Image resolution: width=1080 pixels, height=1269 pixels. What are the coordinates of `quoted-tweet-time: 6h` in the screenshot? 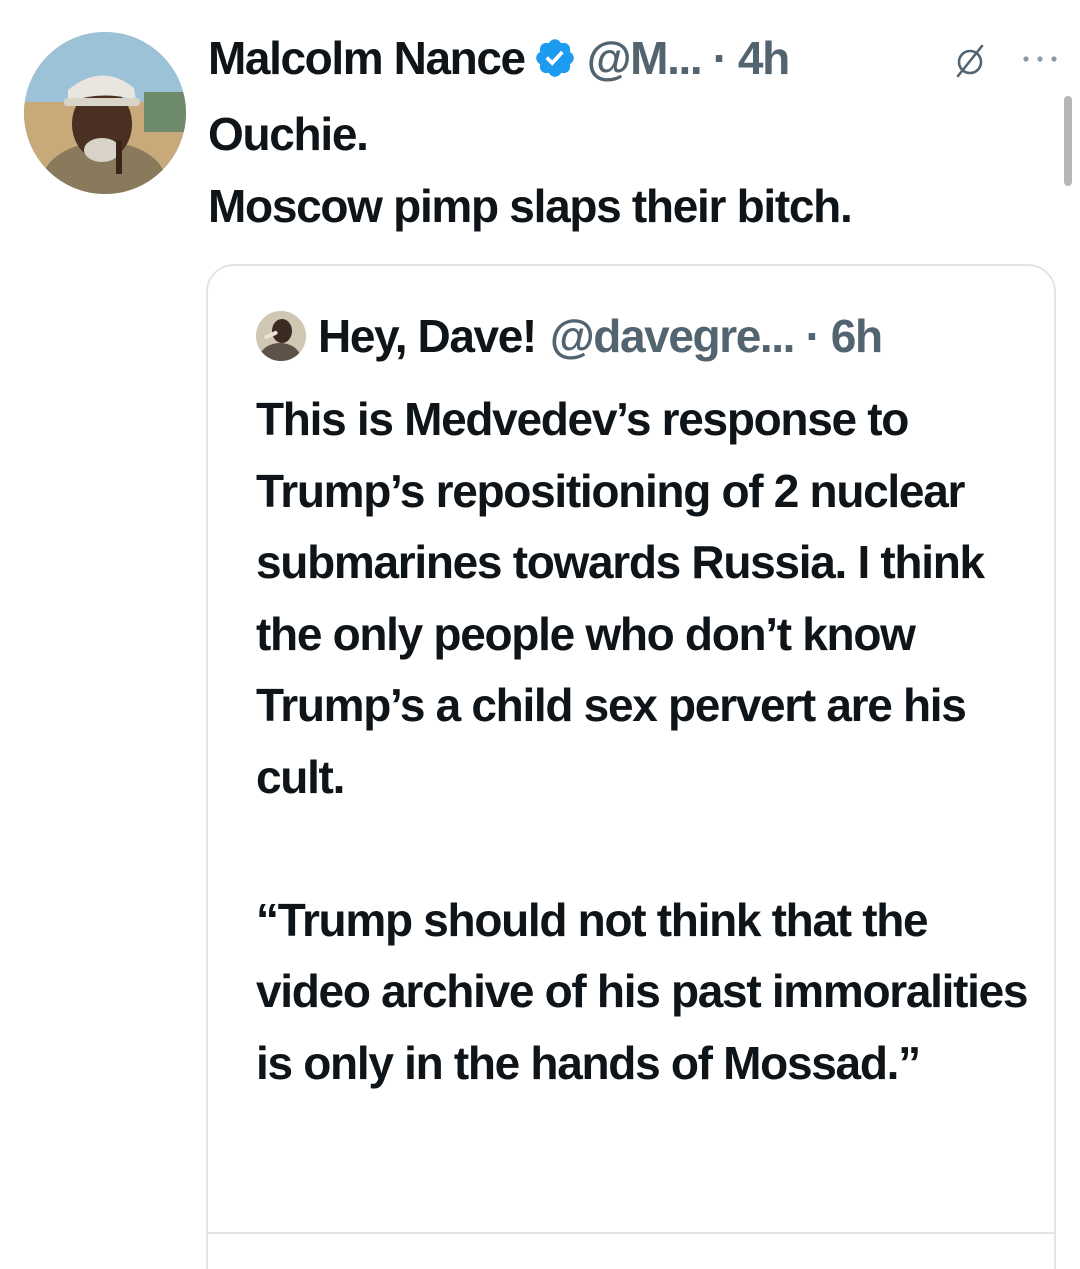 It's located at (857, 336).